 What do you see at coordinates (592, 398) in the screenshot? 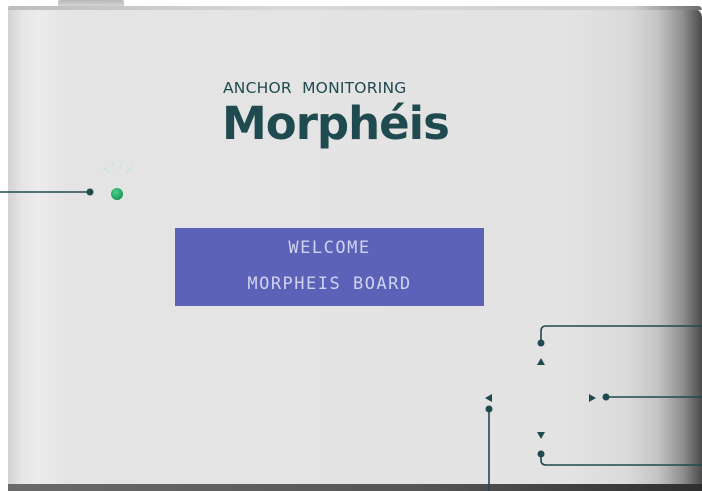
I see `nav-right-button` at bounding box center [592, 398].